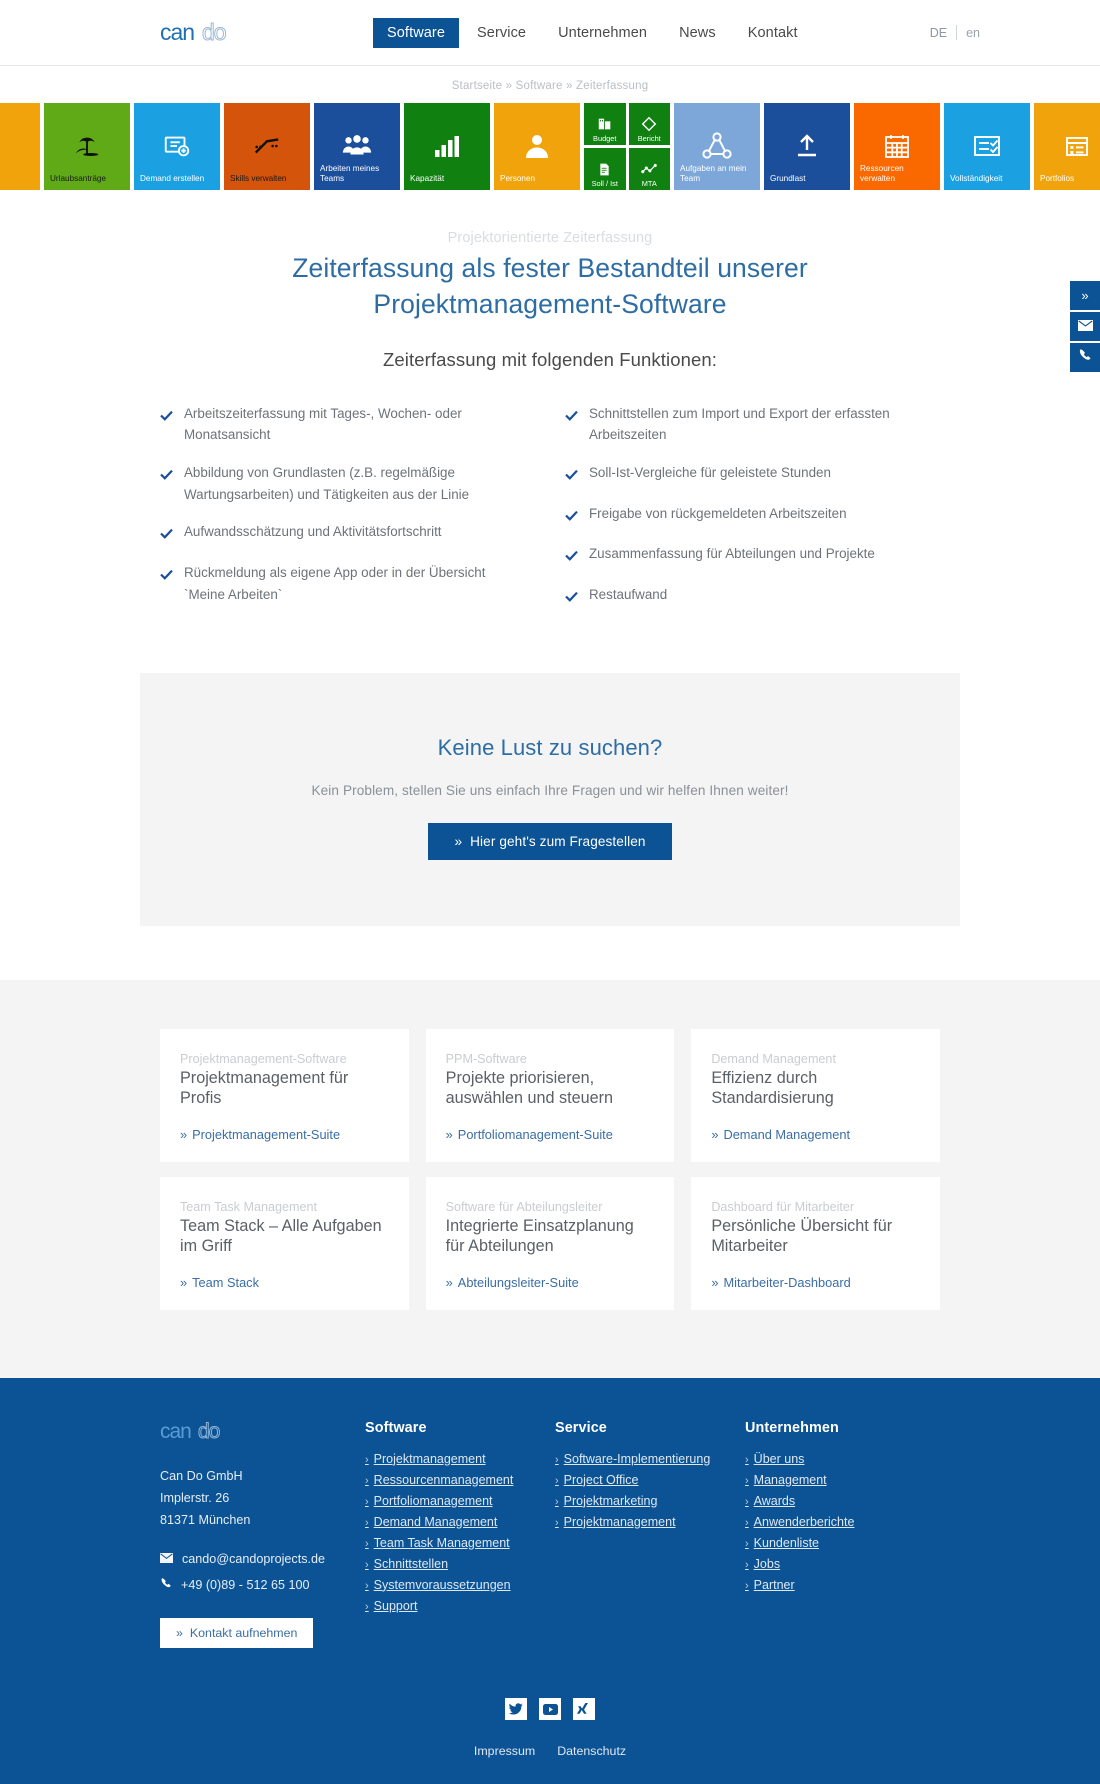 This screenshot has width=1100, height=1784. I want to click on footer-phone: +49 (0)89 - 512 65 100, so click(245, 1586).